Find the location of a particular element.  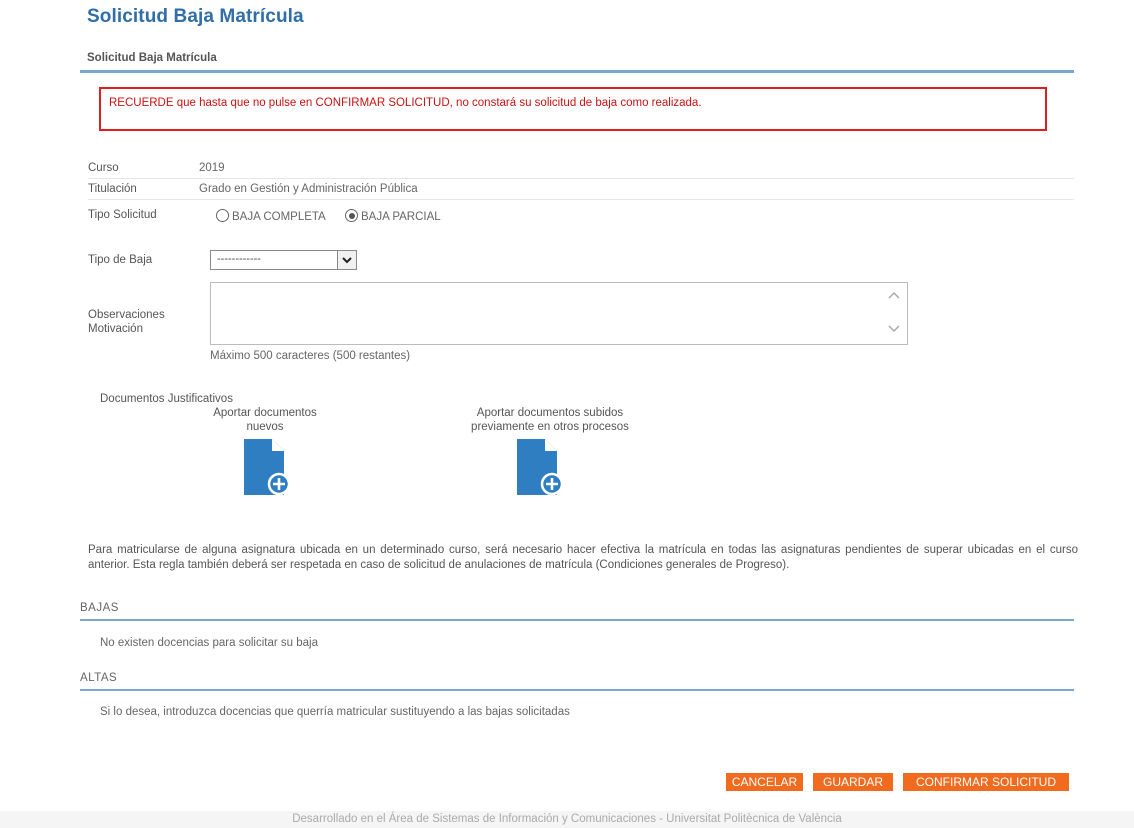

scroll-down-icon is located at coordinates (894, 330).